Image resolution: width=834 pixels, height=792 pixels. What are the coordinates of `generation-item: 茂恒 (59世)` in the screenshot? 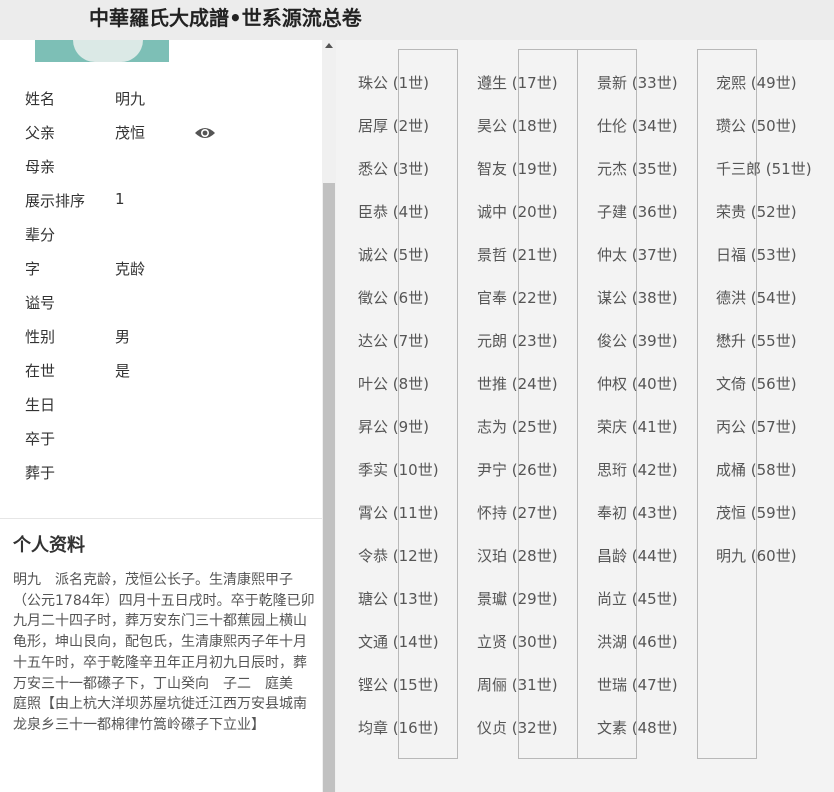 It's located at (756, 512).